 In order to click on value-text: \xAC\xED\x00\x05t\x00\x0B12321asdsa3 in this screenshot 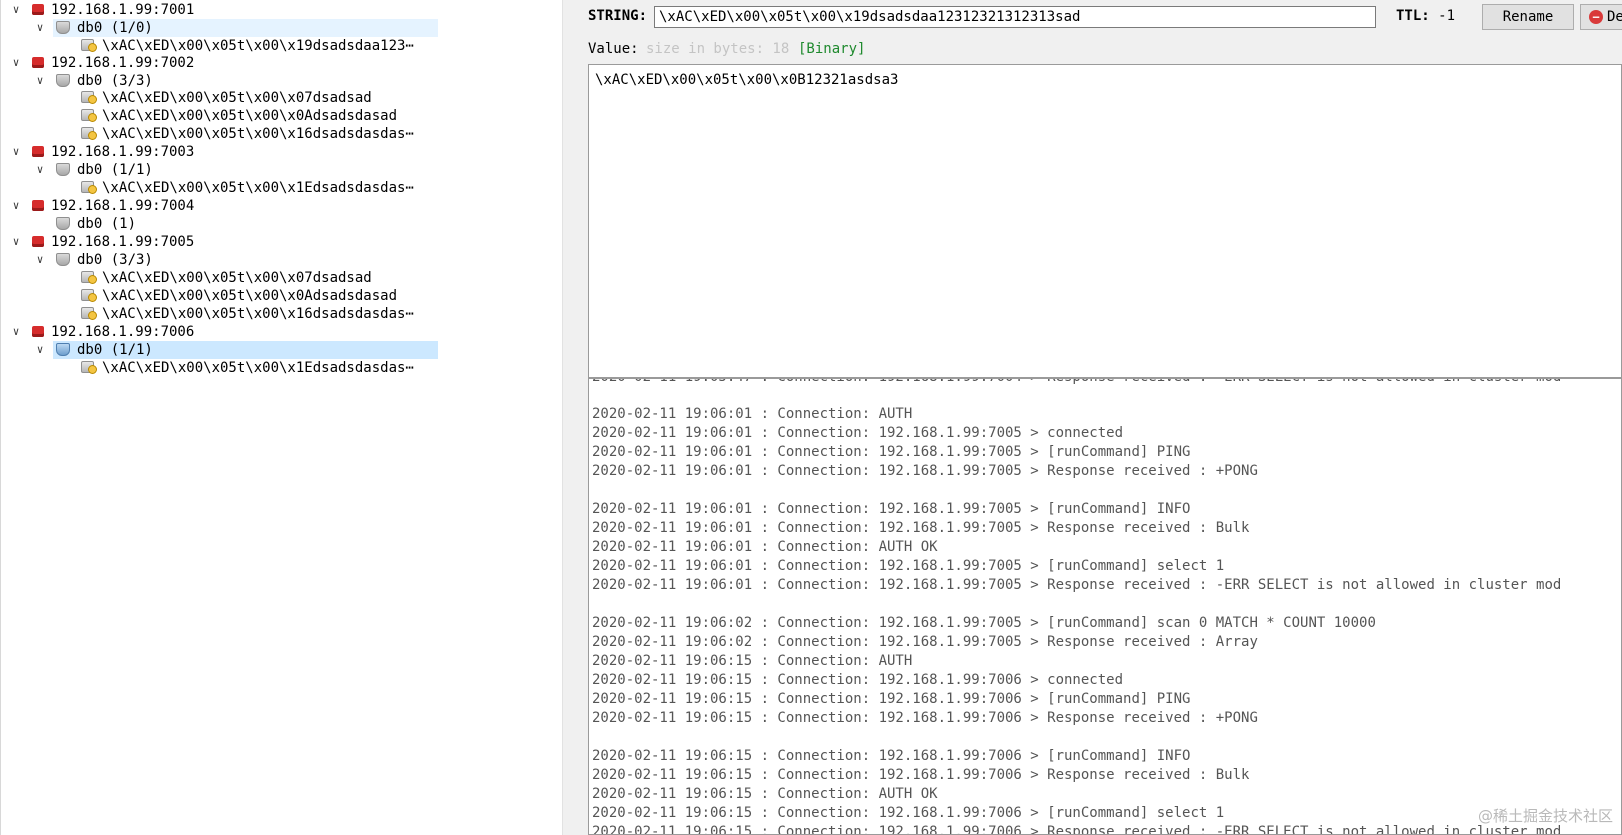, I will do `click(747, 80)`.